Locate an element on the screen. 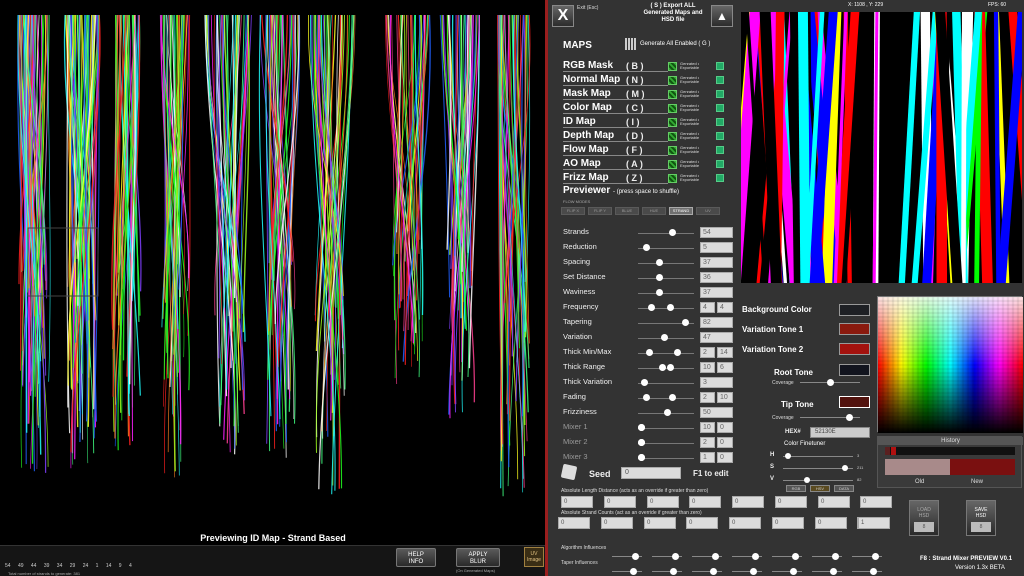 The width and height of the screenshot is (1024, 576). apply-blur-button: APPLY BLUR is located at coordinates (478, 557).